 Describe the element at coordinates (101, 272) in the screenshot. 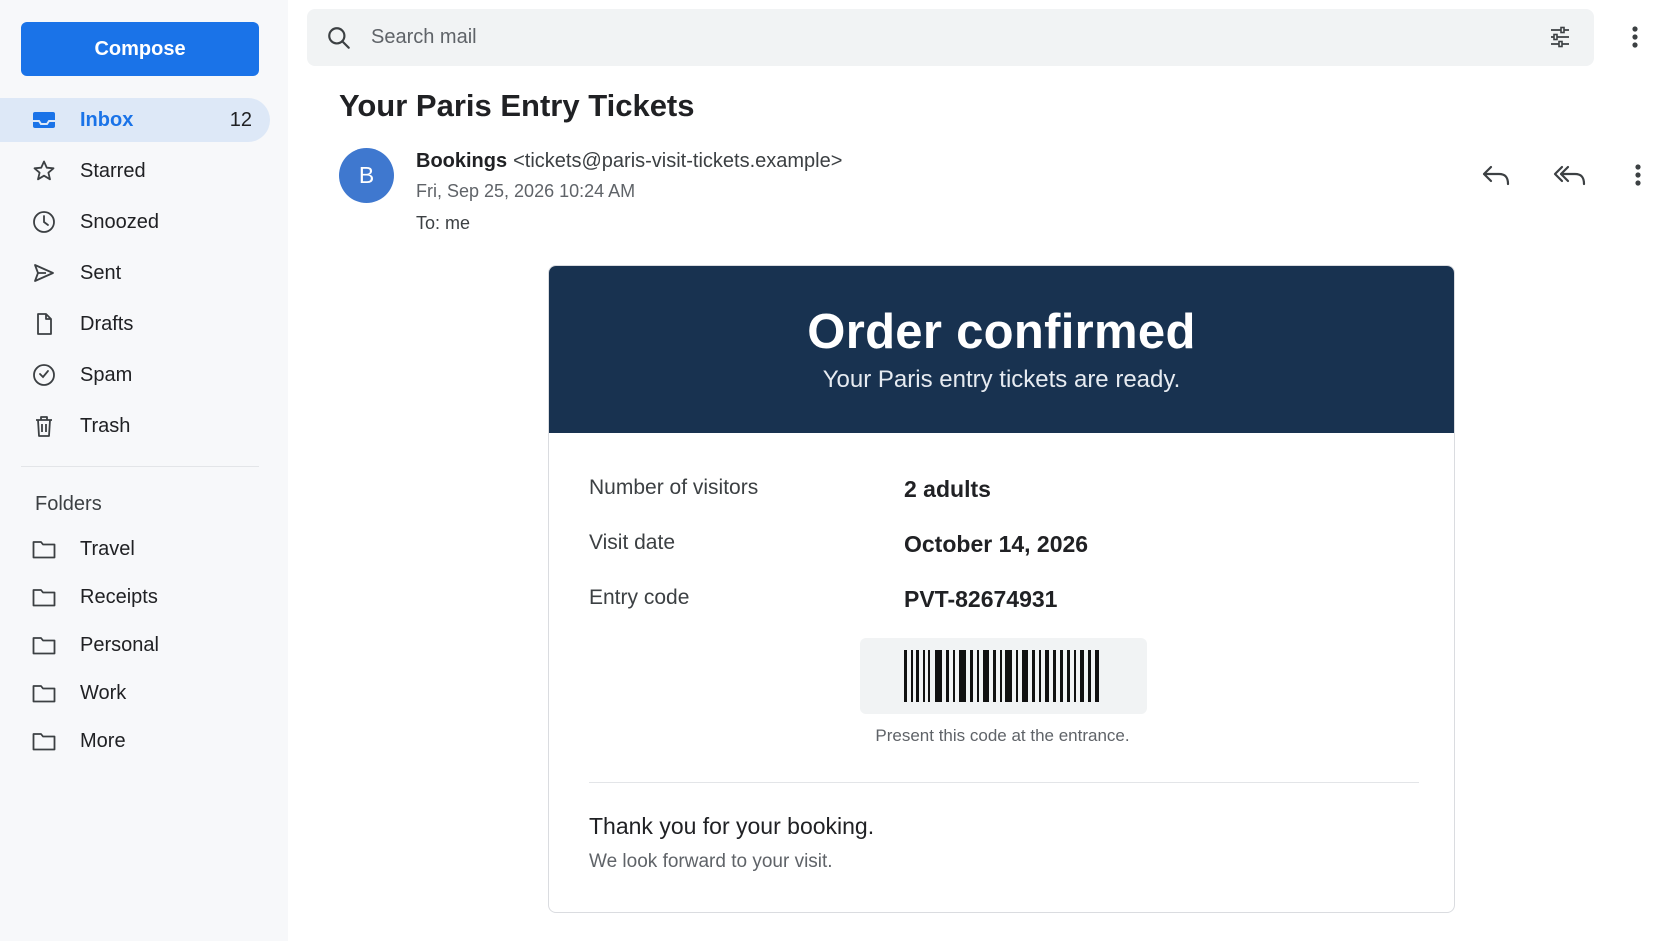

I see `sidebar-item-label: Sent` at that location.